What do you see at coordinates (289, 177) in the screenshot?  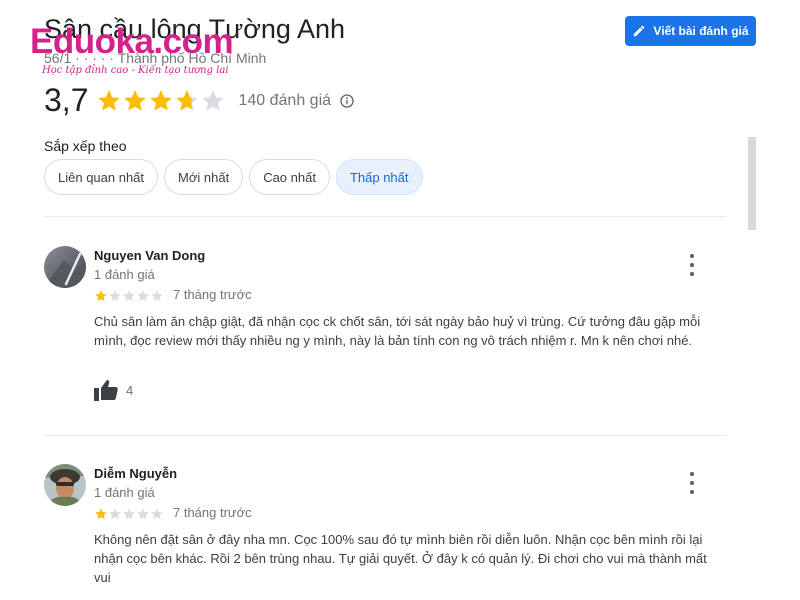 I see `sort-chip: Cao nhất` at bounding box center [289, 177].